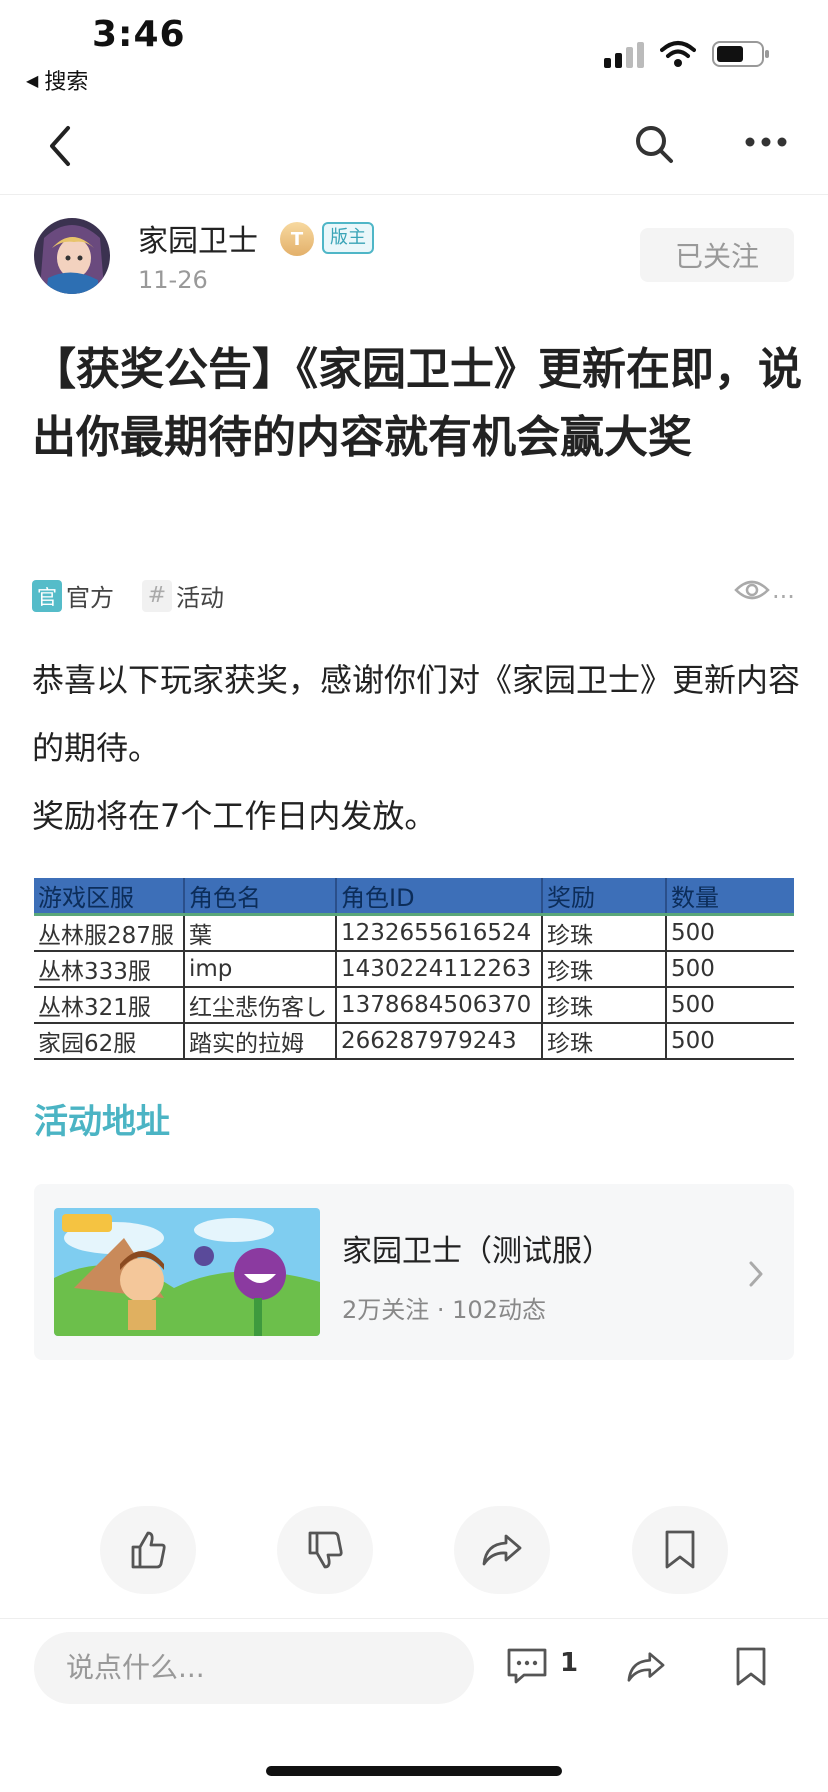  Describe the element at coordinates (109, 896) in the screenshot. I see `table-header: 游戏区服` at that location.